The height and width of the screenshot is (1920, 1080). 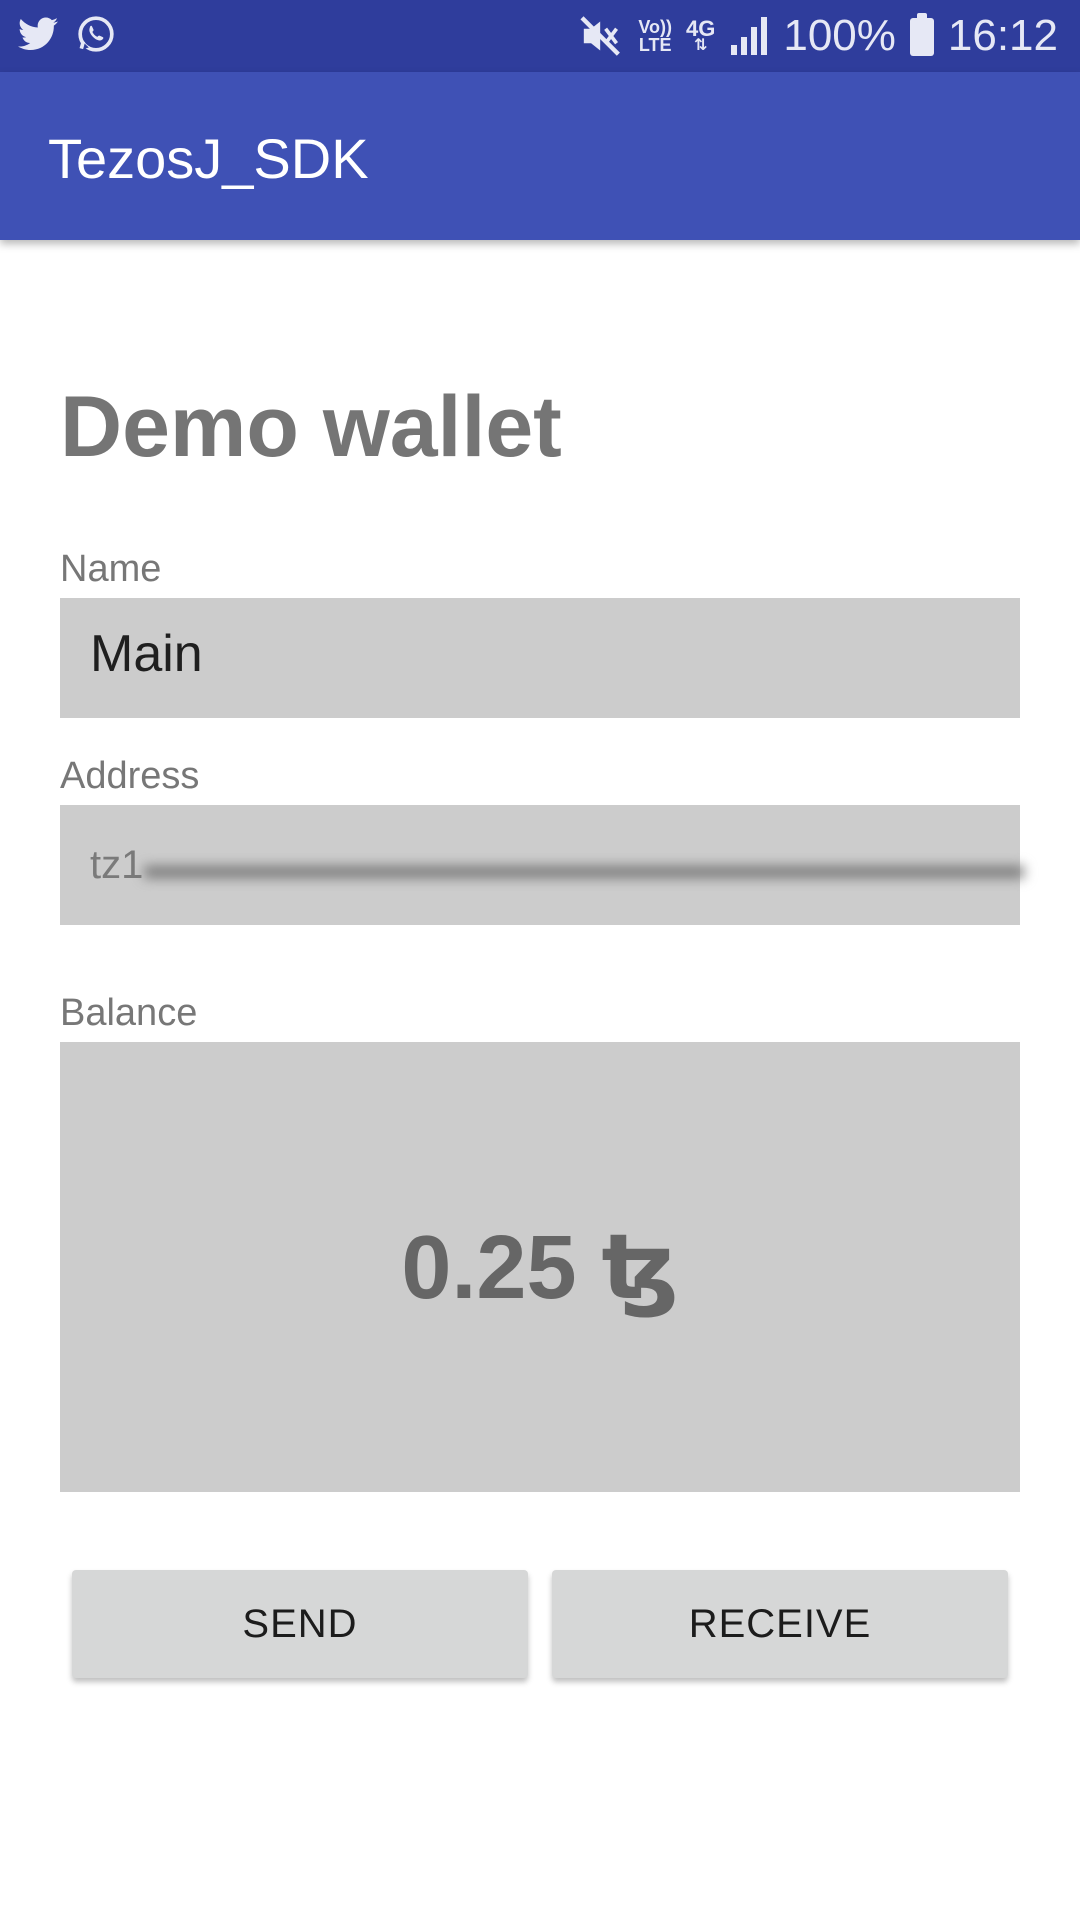 What do you see at coordinates (584, 865) in the screenshot?
I see `address-redacted: ▬▬▬▬▬▬▬▬▬▬▬▬▬▬▬▬▬▬▬▬▬▬` at bounding box center [584, 865].